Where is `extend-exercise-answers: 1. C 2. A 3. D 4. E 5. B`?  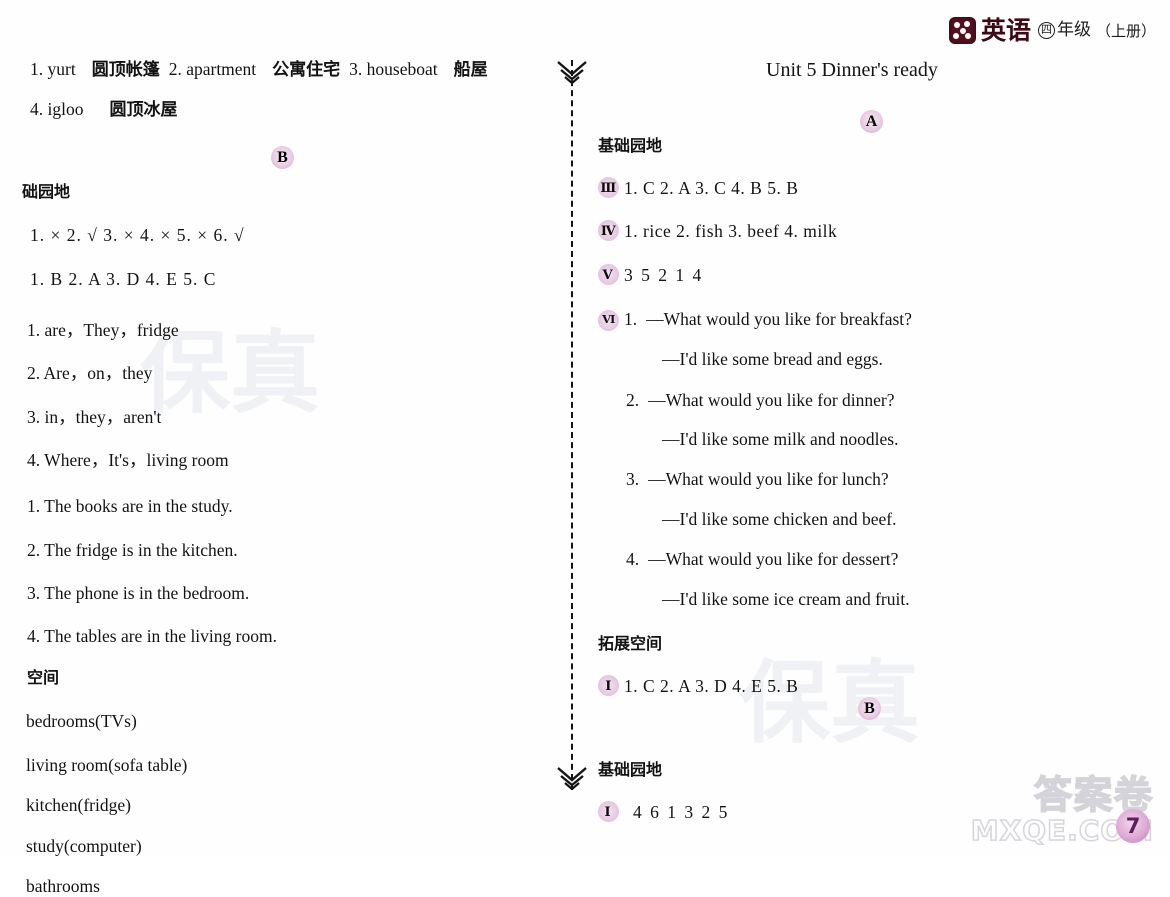 extend-exercise-answers: 1. C 2. A 3. D 4. E 5. B is located at coordinates (711, 686).